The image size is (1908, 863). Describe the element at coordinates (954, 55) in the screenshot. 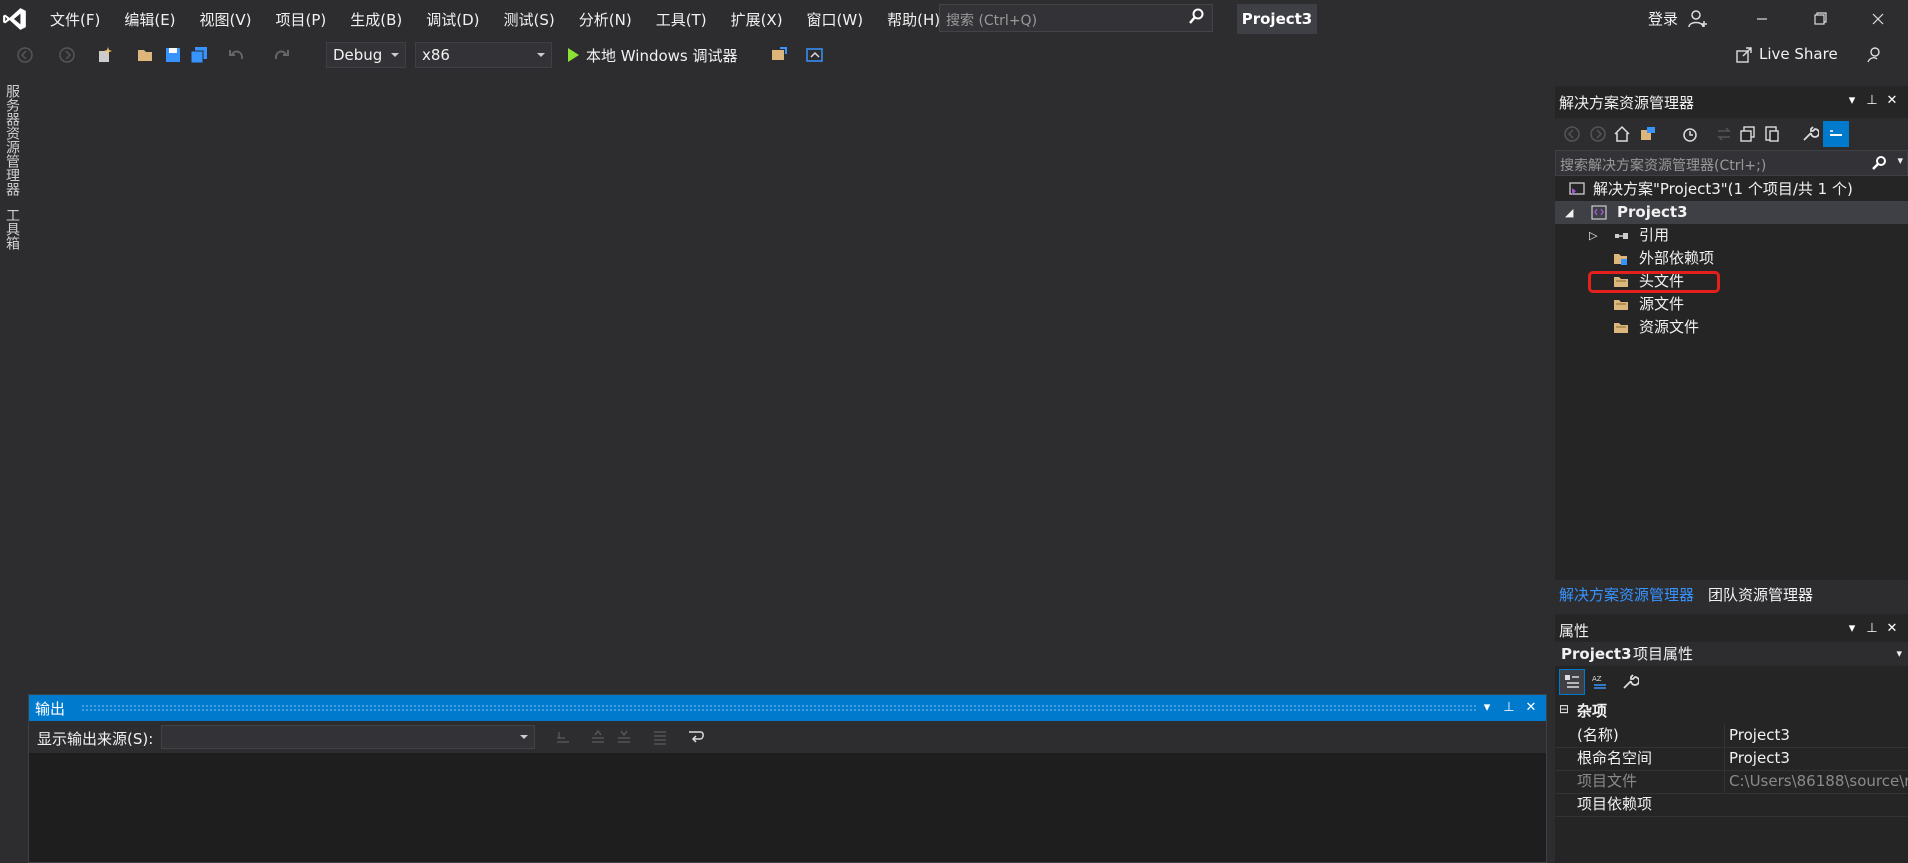

I see `standard-toolbar: Debug x86` at that location.